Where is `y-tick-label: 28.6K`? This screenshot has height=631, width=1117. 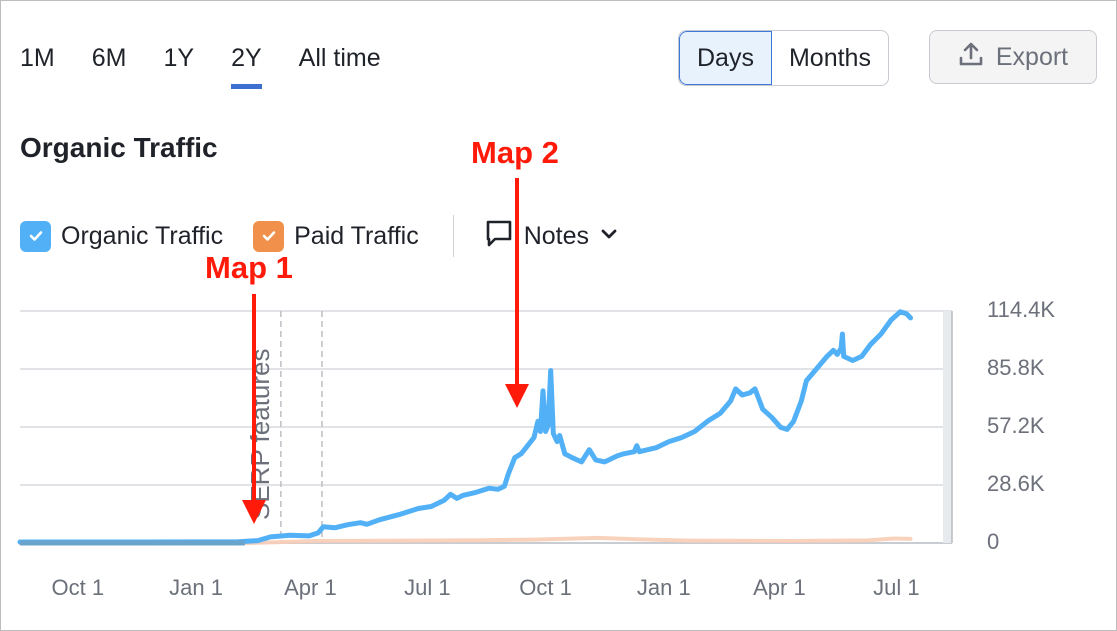
y-tick-label: 28.6K is located at coordinates (1016, 483).